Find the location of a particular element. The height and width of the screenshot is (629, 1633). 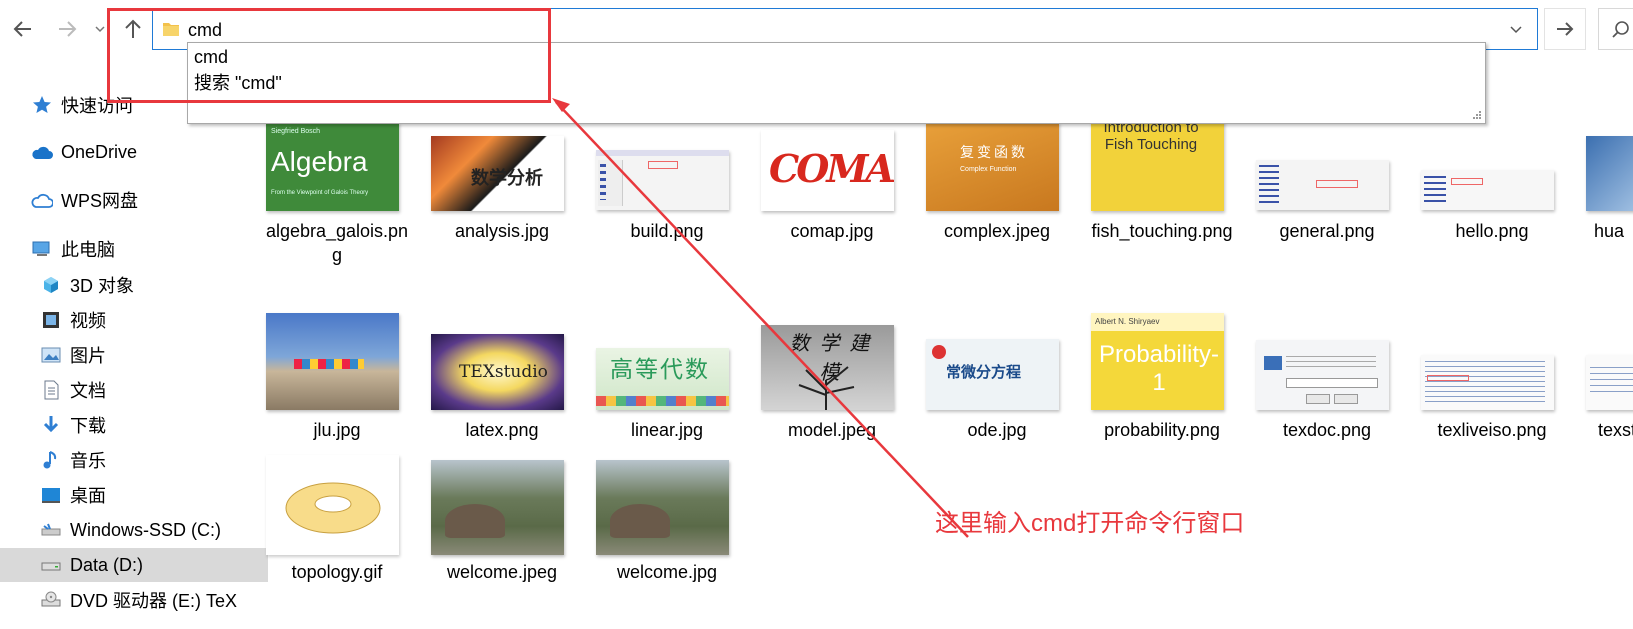

sidebar-item-label: WPS网盘 is located at coordinates (100, 201).